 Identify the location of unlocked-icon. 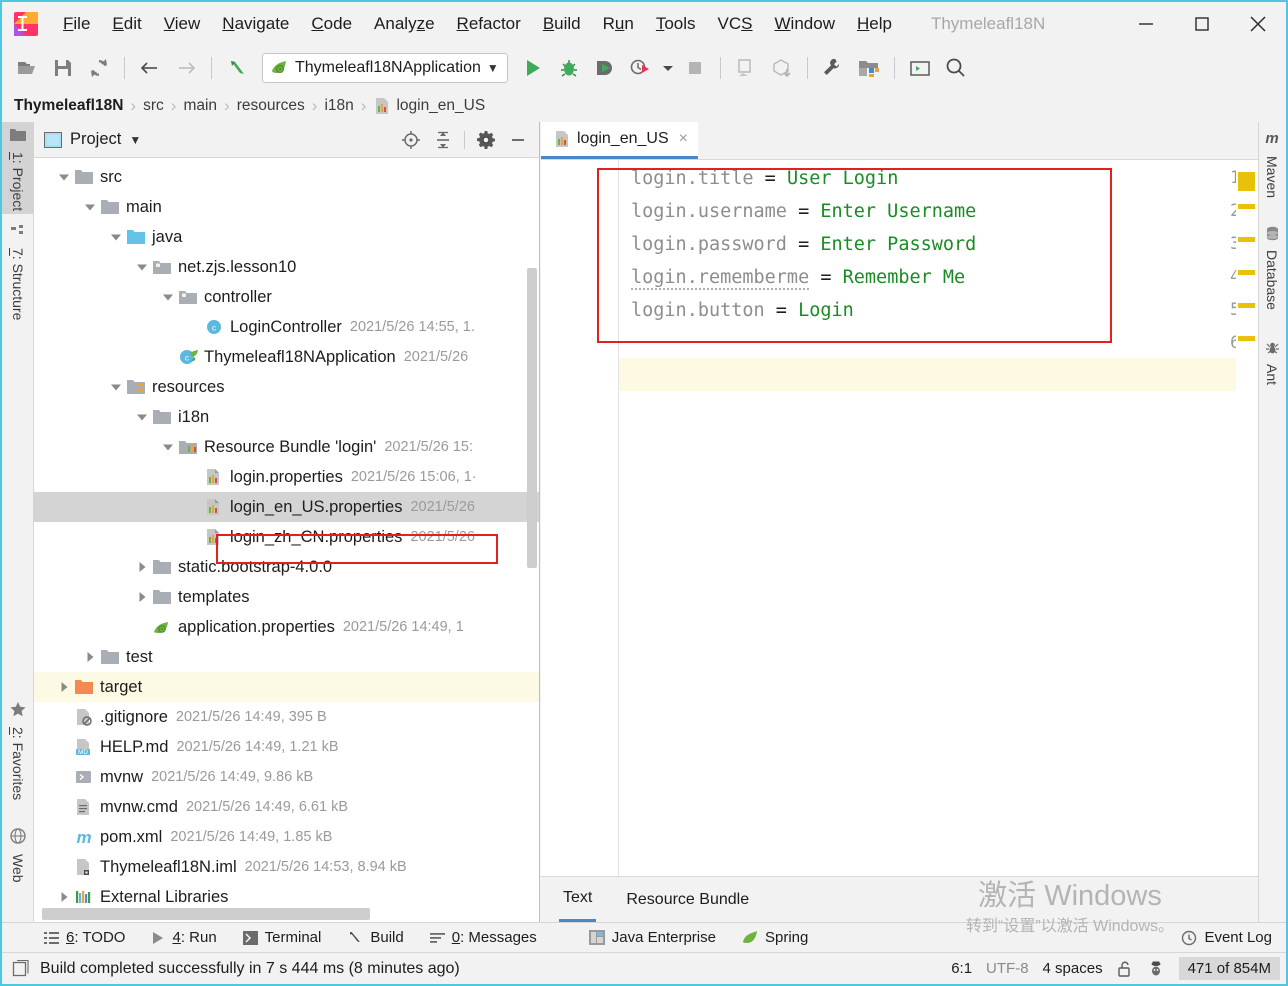
(1125, 969).